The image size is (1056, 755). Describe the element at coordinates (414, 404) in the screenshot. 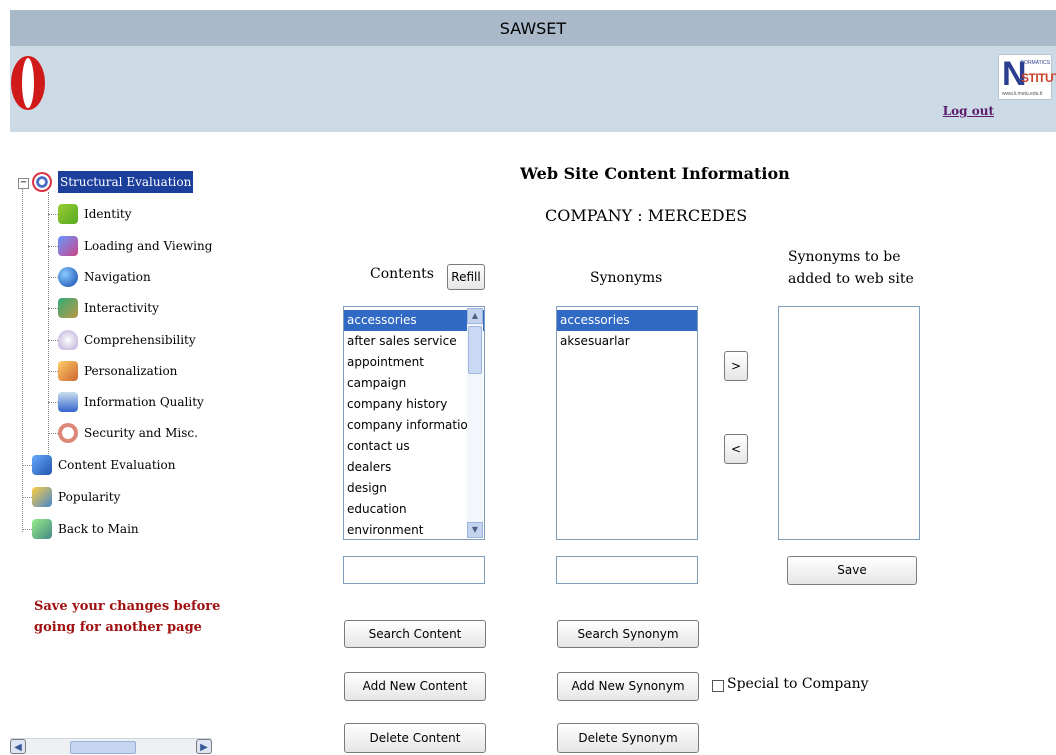

I see `list-item: company history` at that location.